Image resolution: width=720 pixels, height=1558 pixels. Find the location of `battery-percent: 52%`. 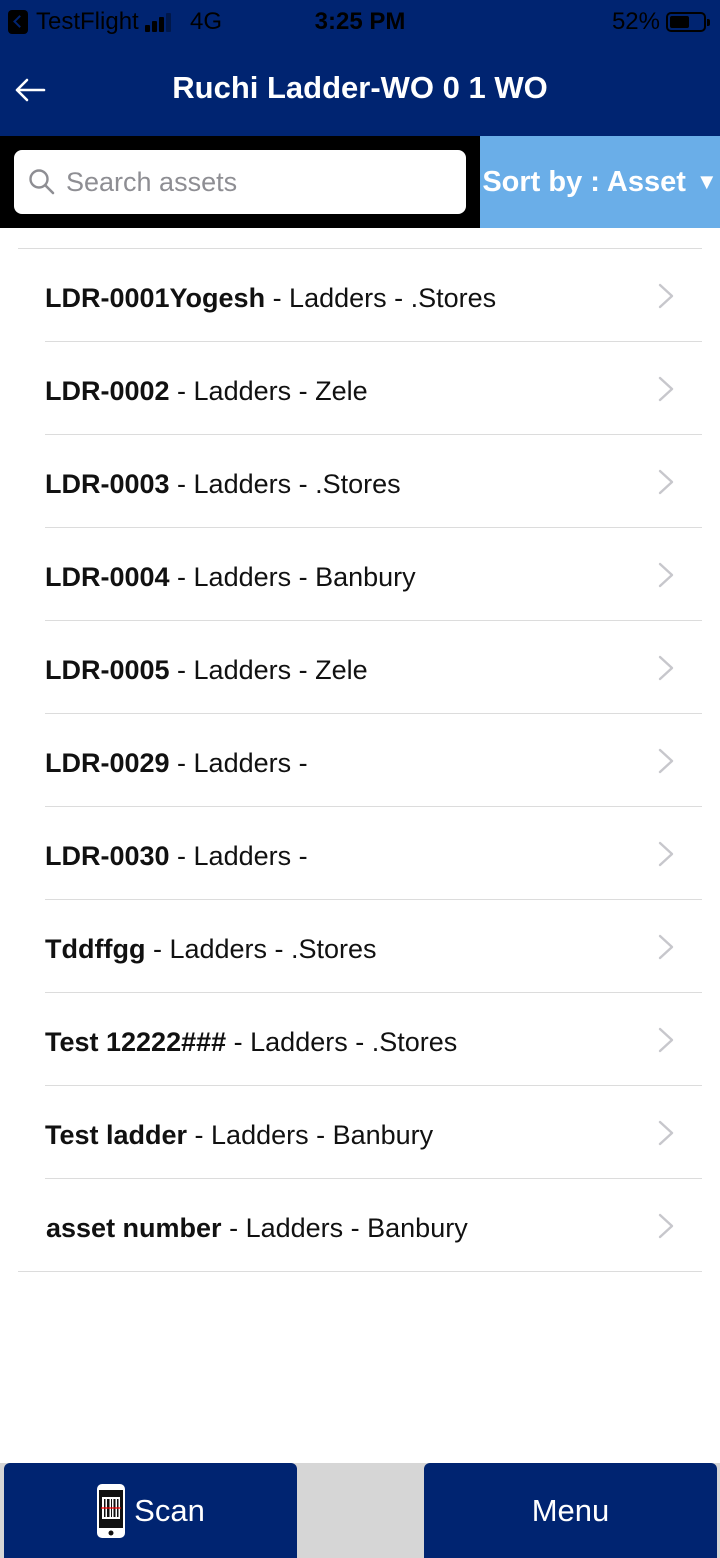

battery-percent: 52% is located at coordinates (635, 21).